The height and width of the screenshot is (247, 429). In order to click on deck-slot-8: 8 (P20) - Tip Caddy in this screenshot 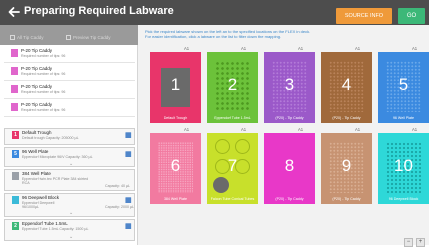, I will do `click(289, 168)`.